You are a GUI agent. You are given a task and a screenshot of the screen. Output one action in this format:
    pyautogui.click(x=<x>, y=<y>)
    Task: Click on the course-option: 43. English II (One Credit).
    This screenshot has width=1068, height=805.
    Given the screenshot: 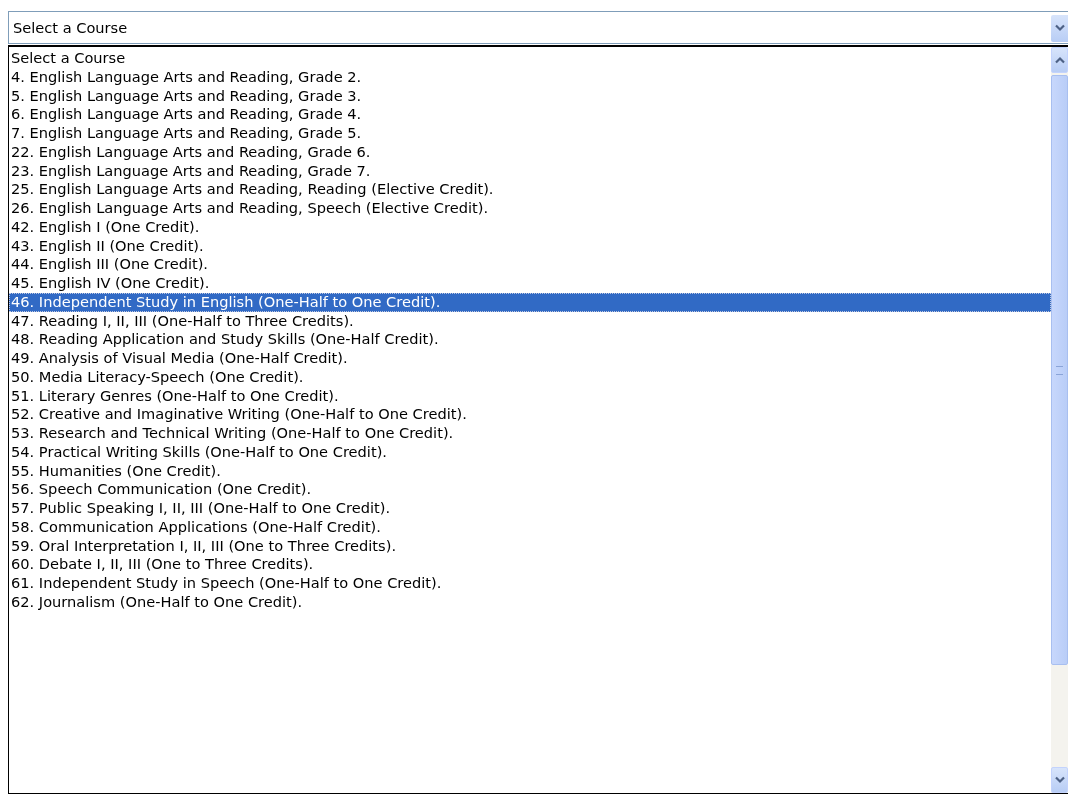 What is the action you would take?
    pyautogui.click(x=530, y=246)
    